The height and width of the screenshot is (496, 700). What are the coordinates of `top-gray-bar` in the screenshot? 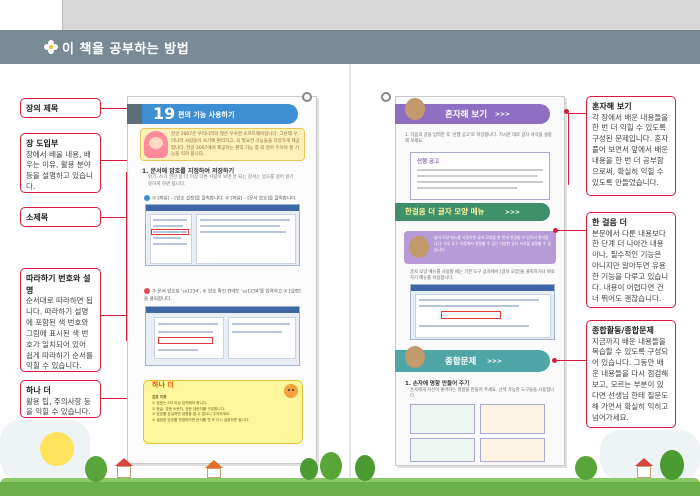 It's located at (381, 15).